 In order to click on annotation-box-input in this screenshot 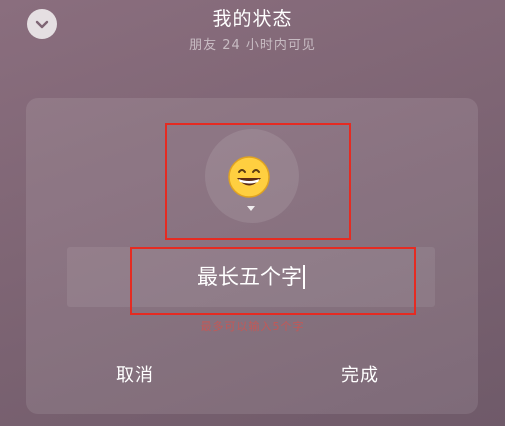, I will do `click(273, 281)`.